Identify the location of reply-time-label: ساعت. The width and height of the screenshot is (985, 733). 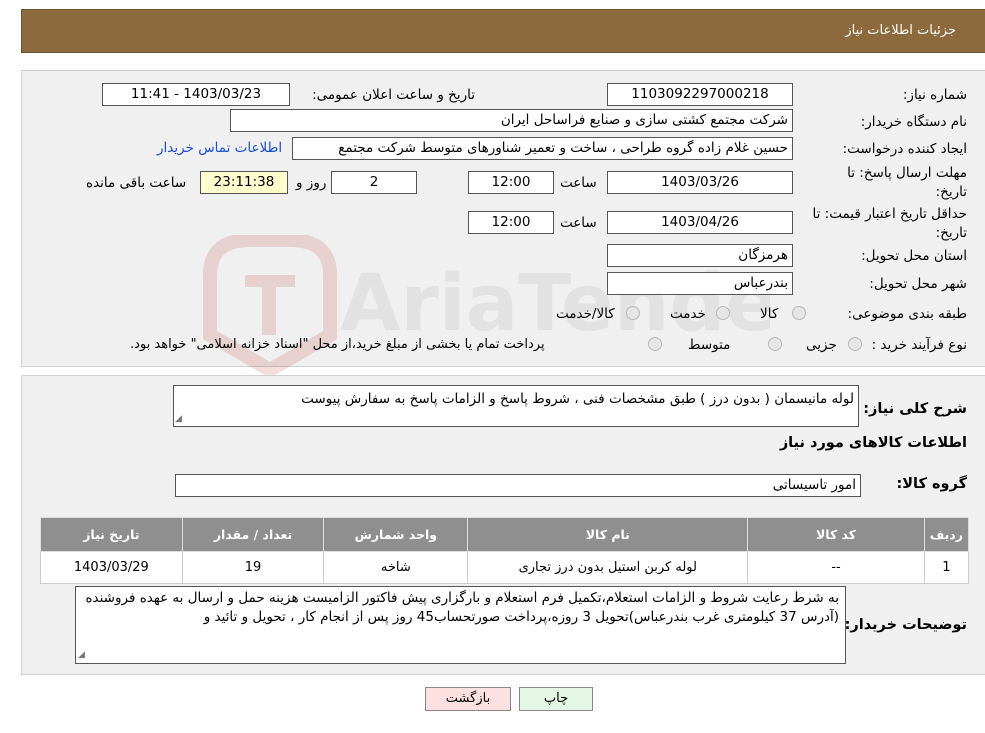
(578, 183).